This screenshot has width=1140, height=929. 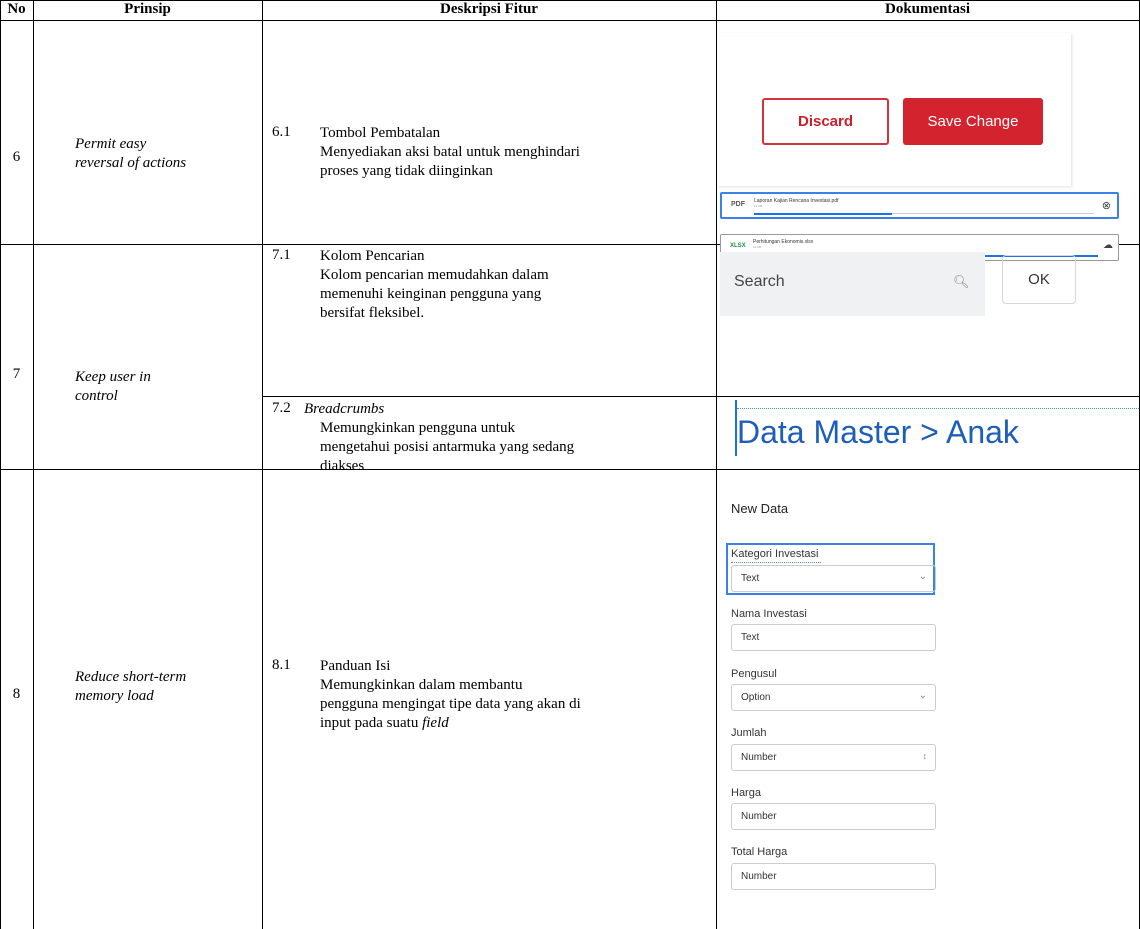 I want to click on principle-line: memory load, so click(x=114, y=696).